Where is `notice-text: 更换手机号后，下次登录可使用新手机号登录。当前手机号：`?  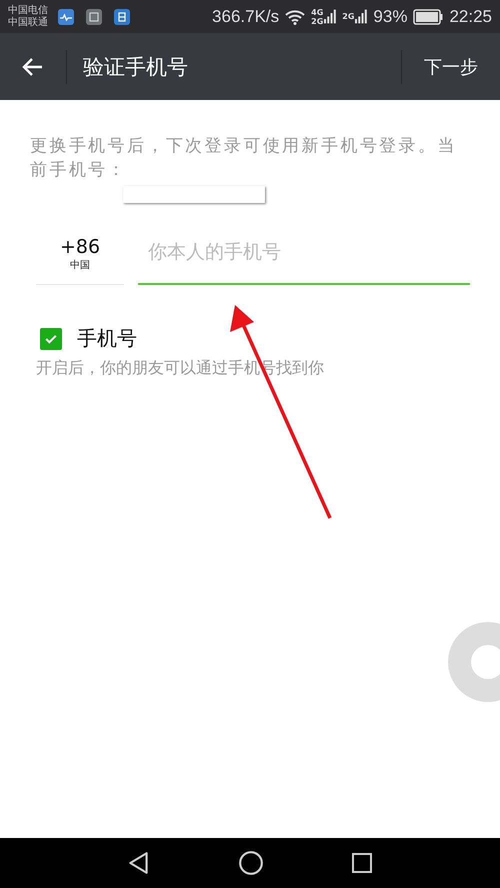
notice-text: 更换手机号后，下次登录可使用新手机号登录。当前手机号： is located at coordinates (244, 158).